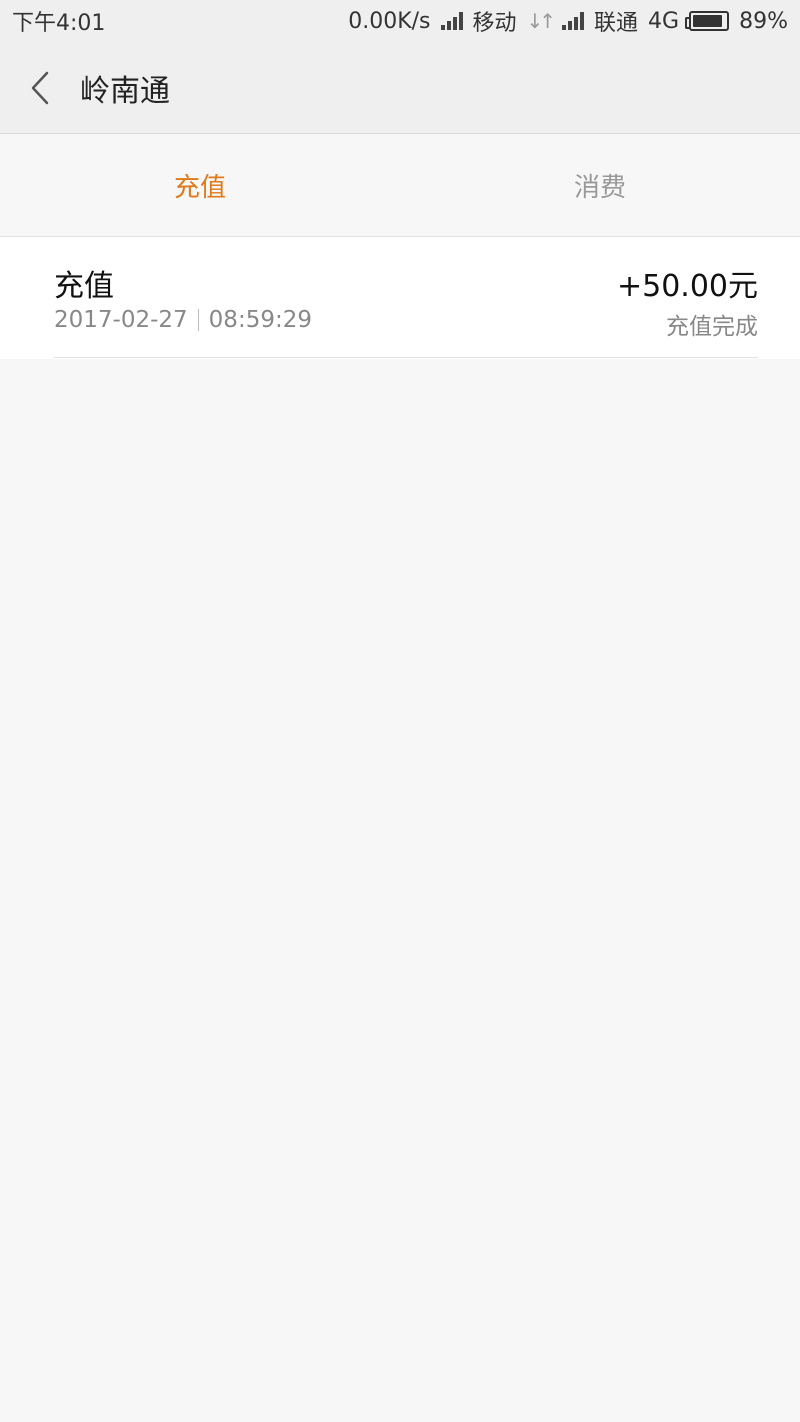  What do you see at coordinates (400, 88) in the screenshot?
I see `app-header: 岭南通` at bounding box center [400, 88].